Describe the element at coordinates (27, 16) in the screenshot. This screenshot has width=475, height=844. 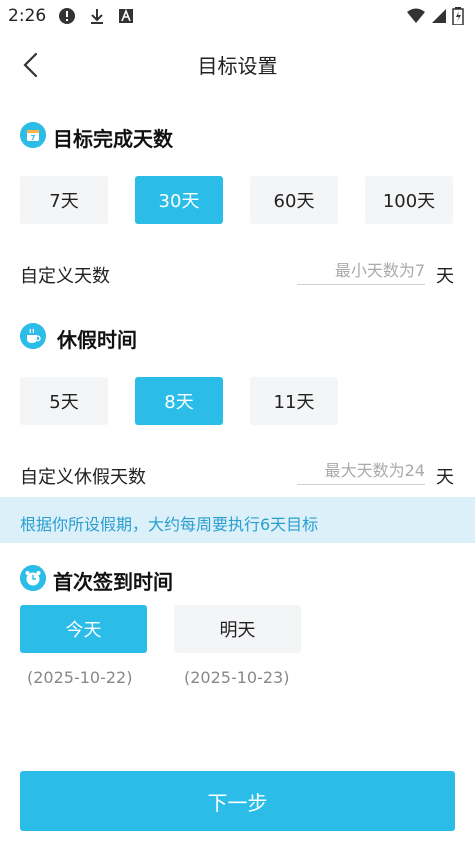
I see `status-time: 2:26` at that location.